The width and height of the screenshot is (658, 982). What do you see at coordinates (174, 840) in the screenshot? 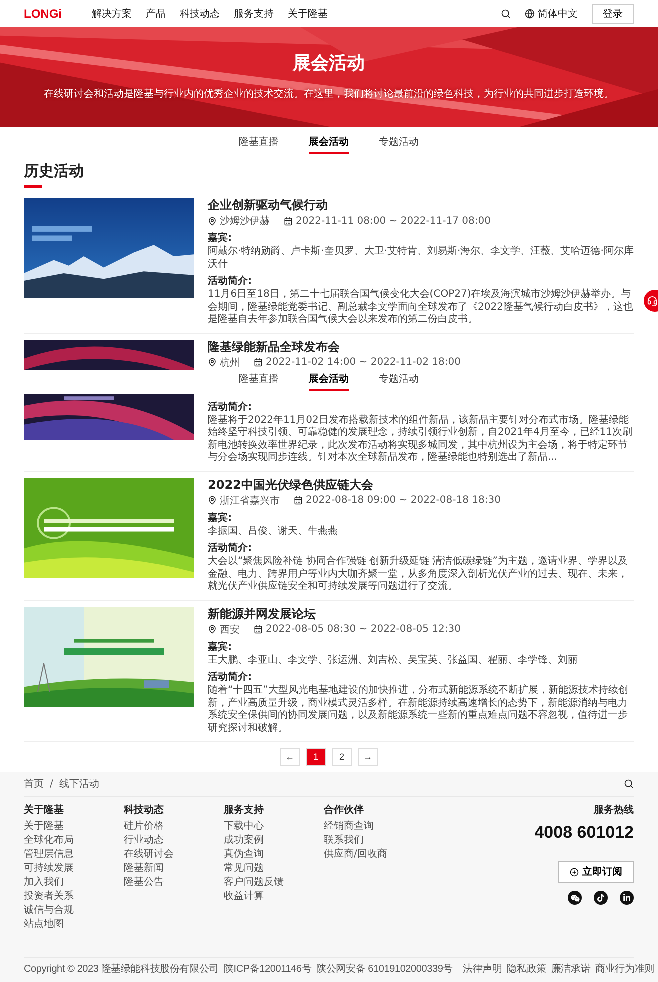
I see `footer-link: 行业动态` at bounding box center [174, 840].